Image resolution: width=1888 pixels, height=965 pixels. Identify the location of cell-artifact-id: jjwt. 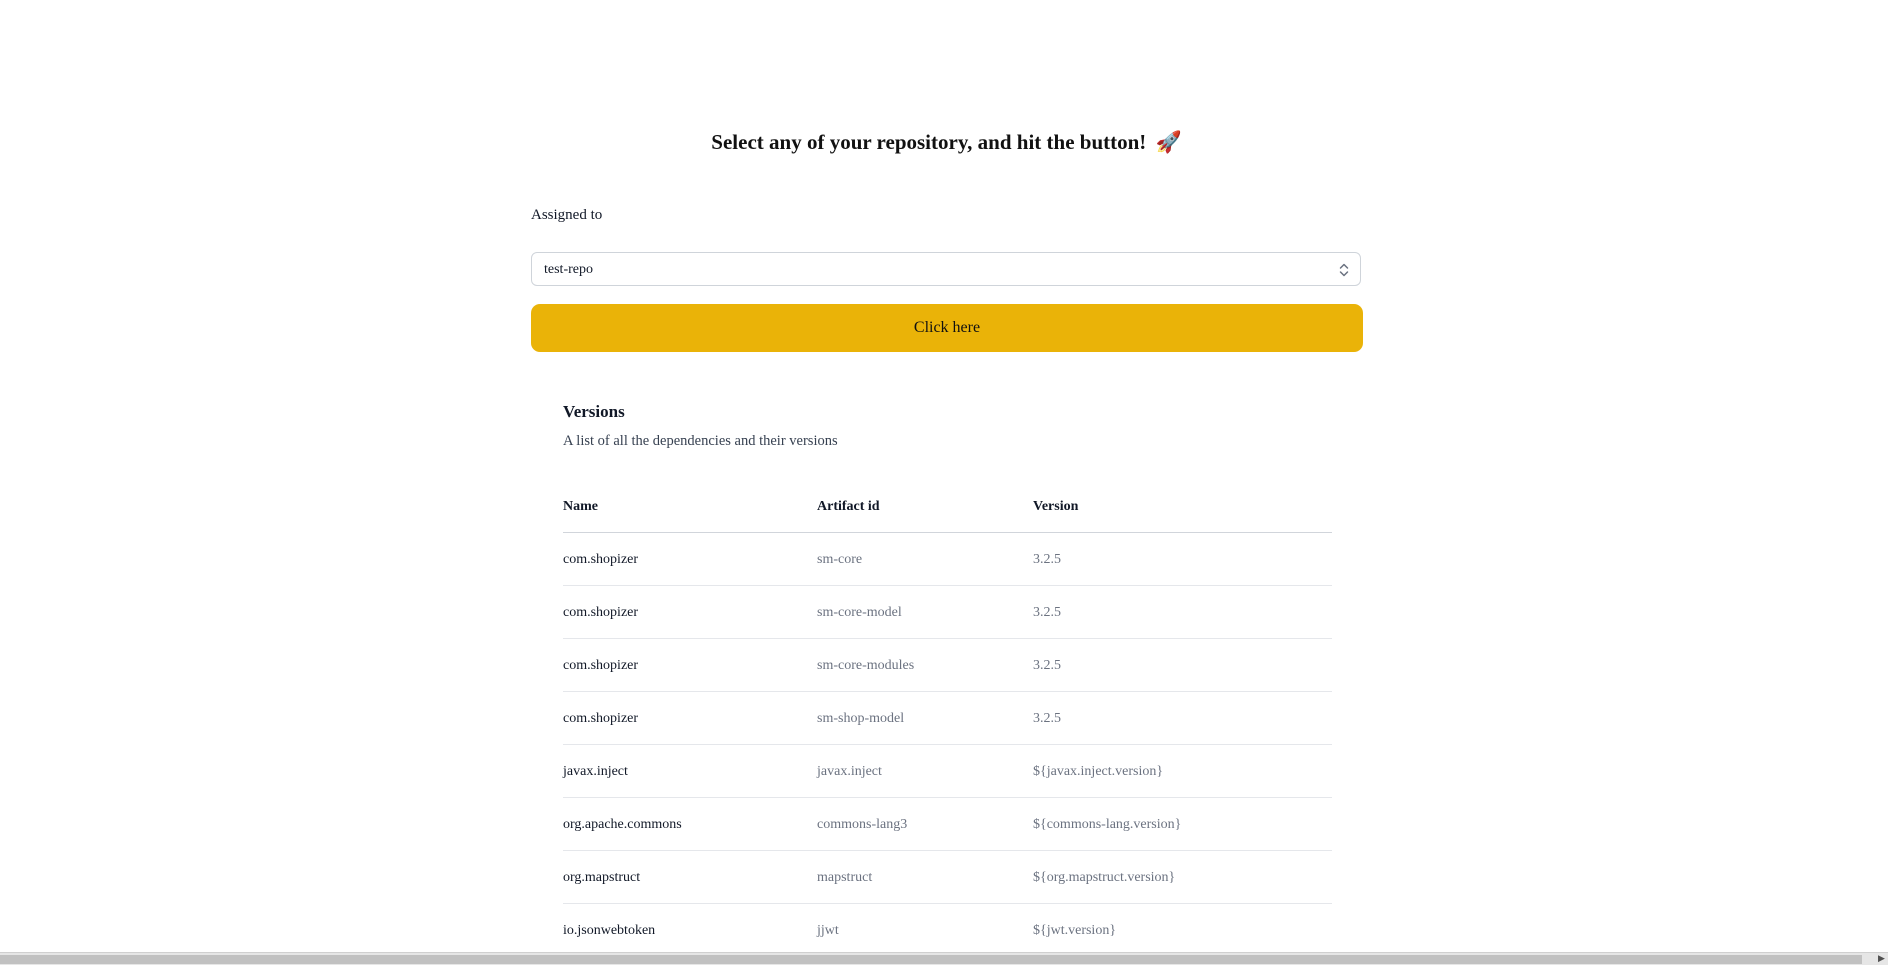
(828, 930).